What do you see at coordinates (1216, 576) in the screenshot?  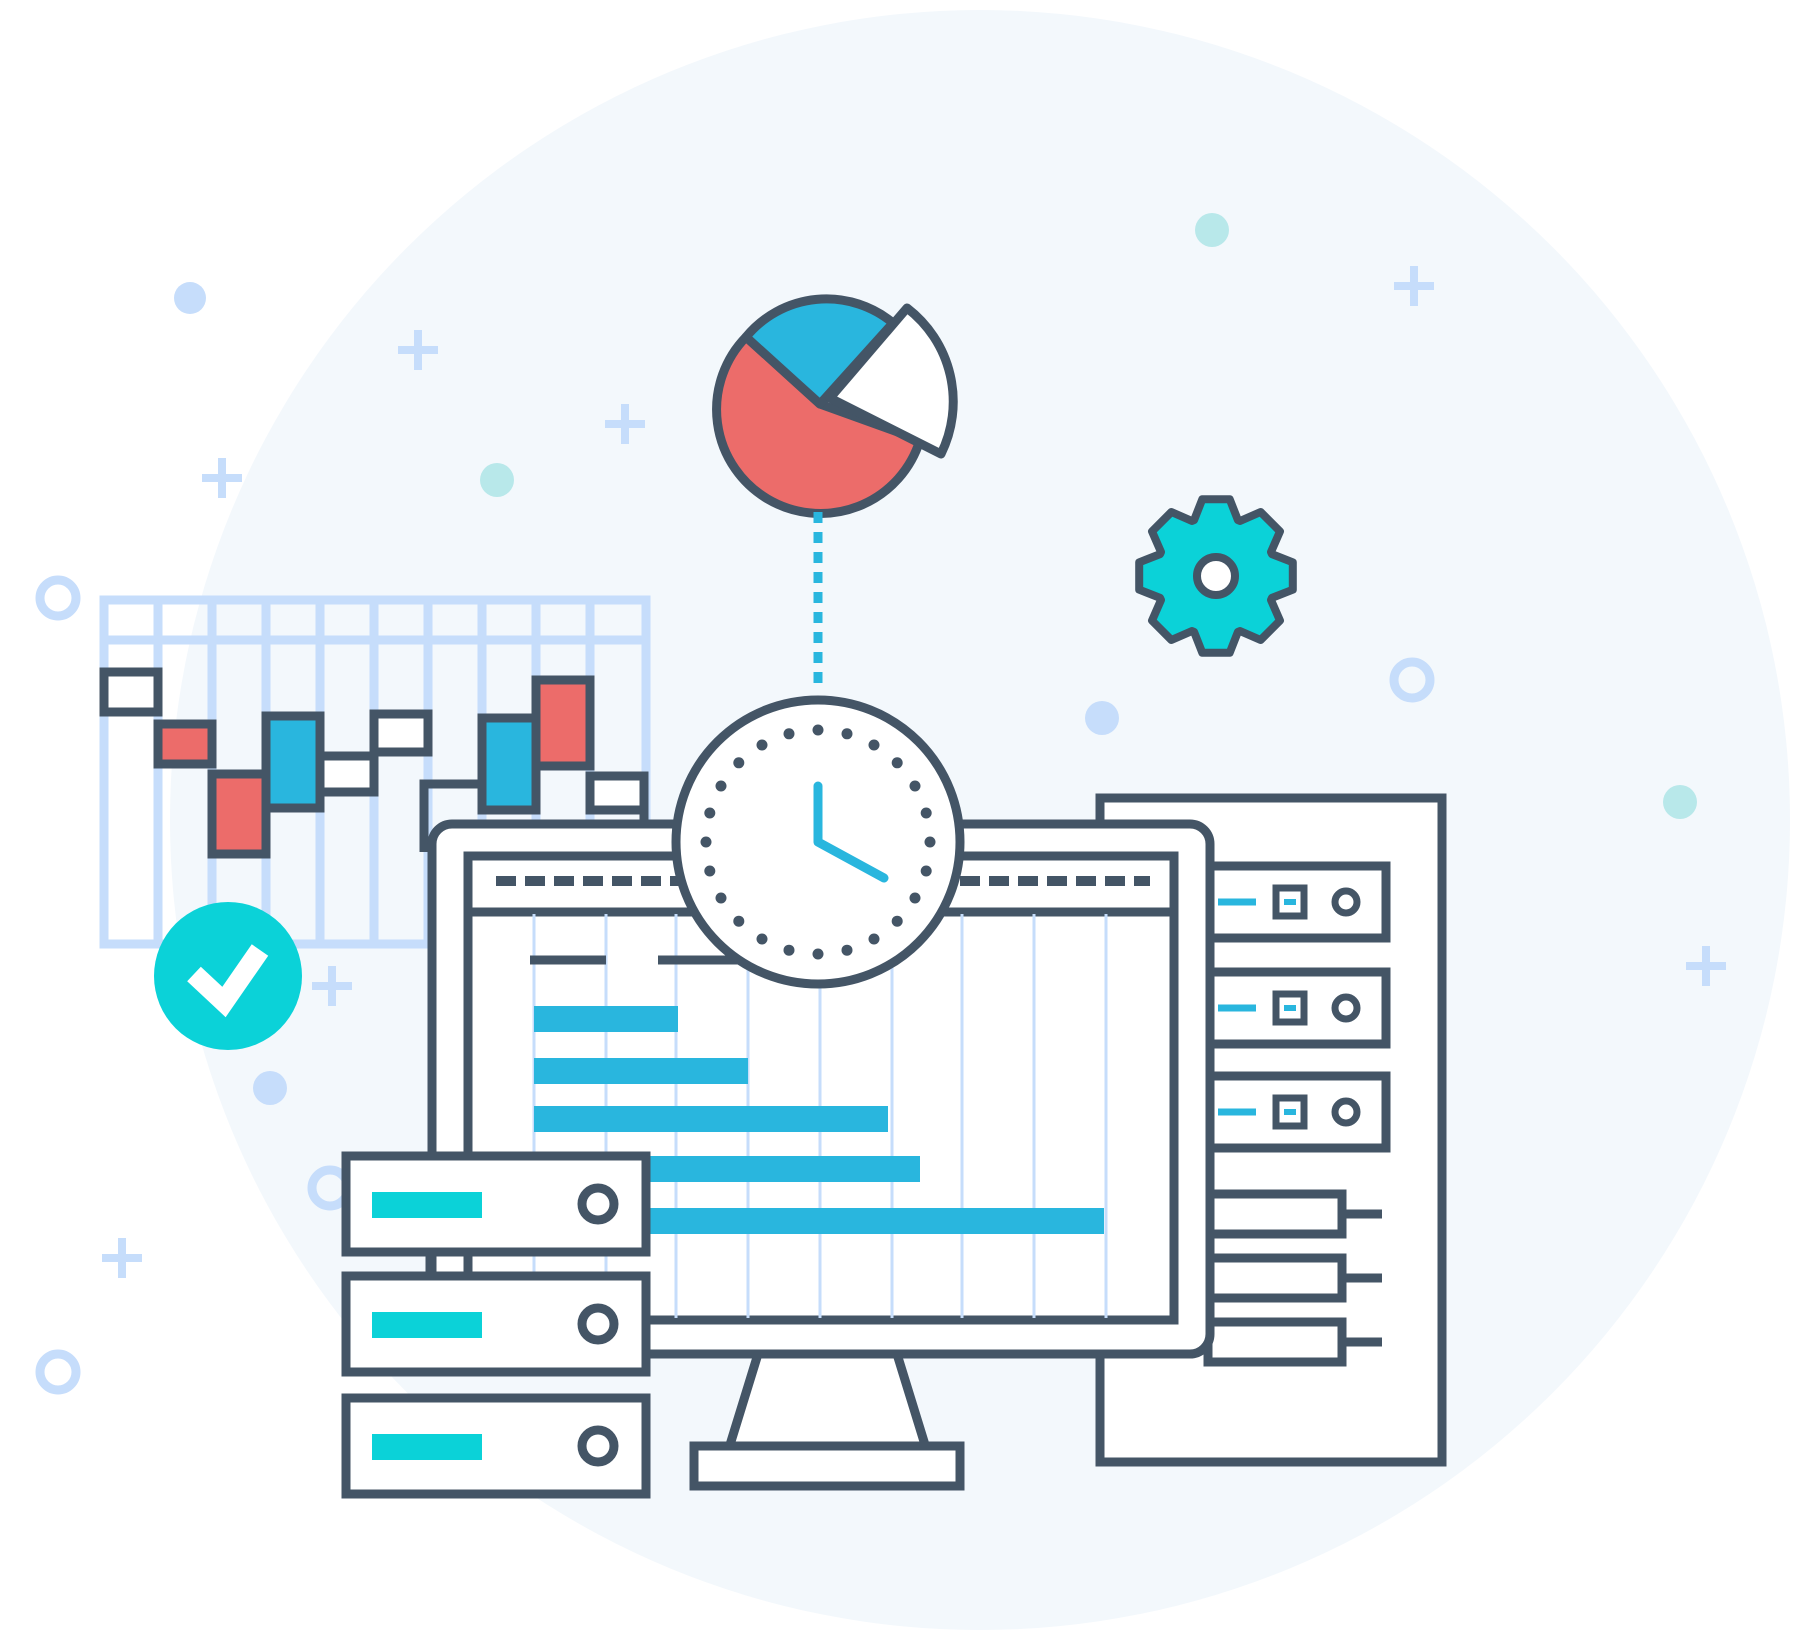 I see `gear-icon` at bounding box center [1216, 576].